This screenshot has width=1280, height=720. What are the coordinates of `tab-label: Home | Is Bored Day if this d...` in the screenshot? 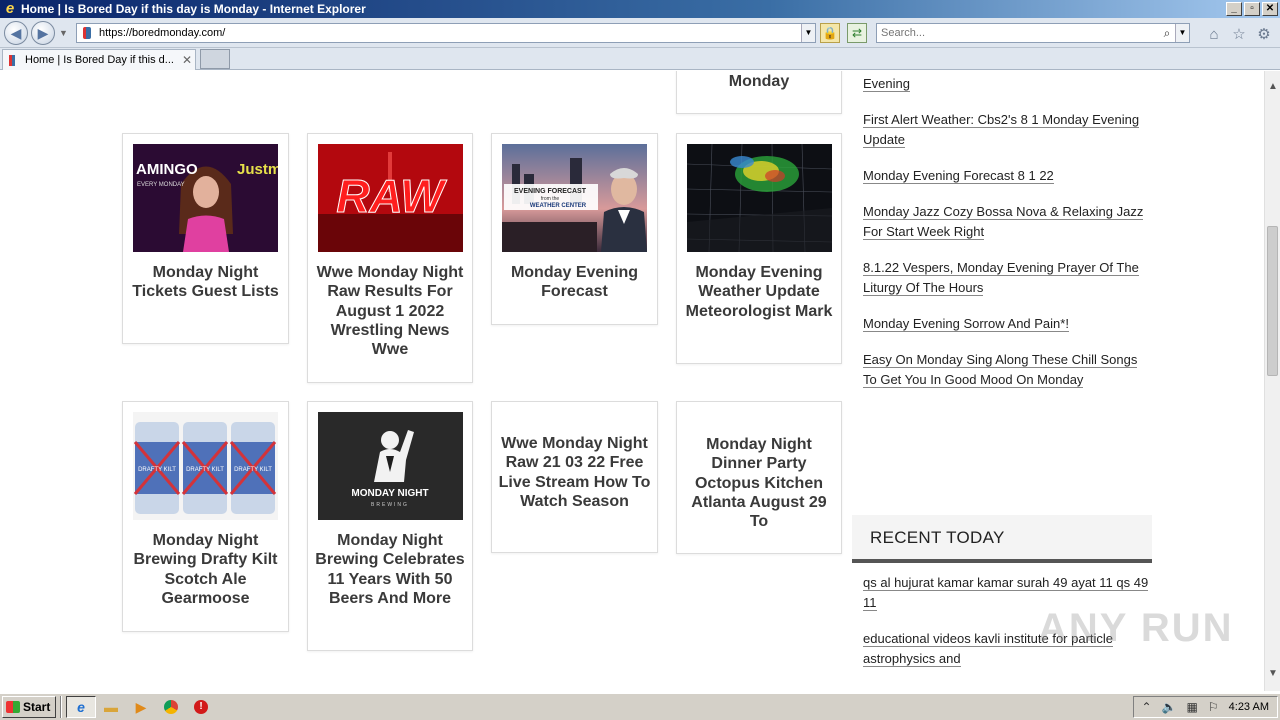 It's located at (102, 60).